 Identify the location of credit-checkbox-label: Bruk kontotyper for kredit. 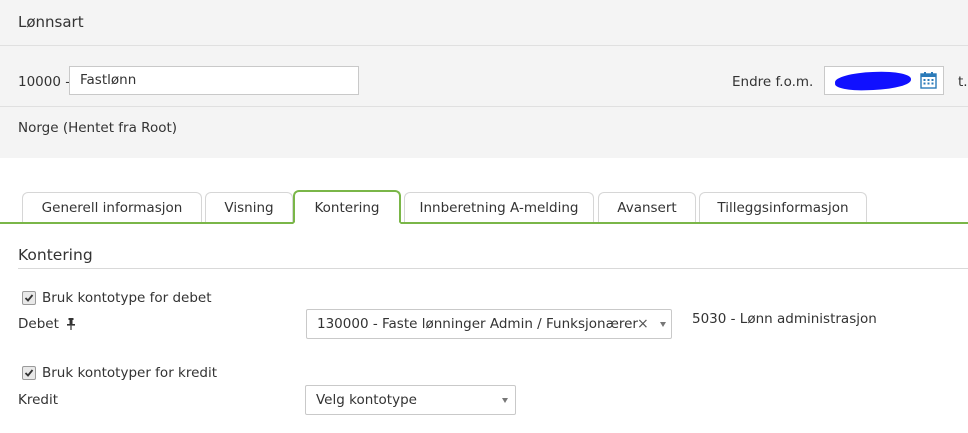
(130, 373).